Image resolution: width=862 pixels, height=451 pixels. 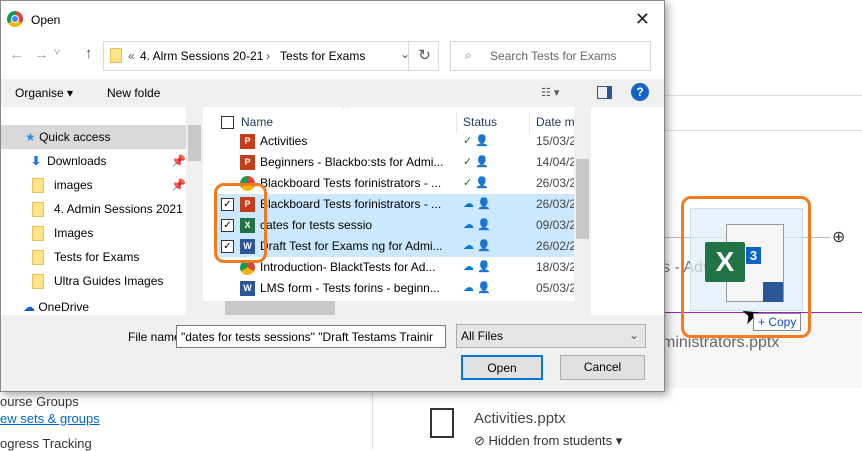 I want to click on nav-ultra-guides: Ultra Guides Images, so click(x=93, y=281).